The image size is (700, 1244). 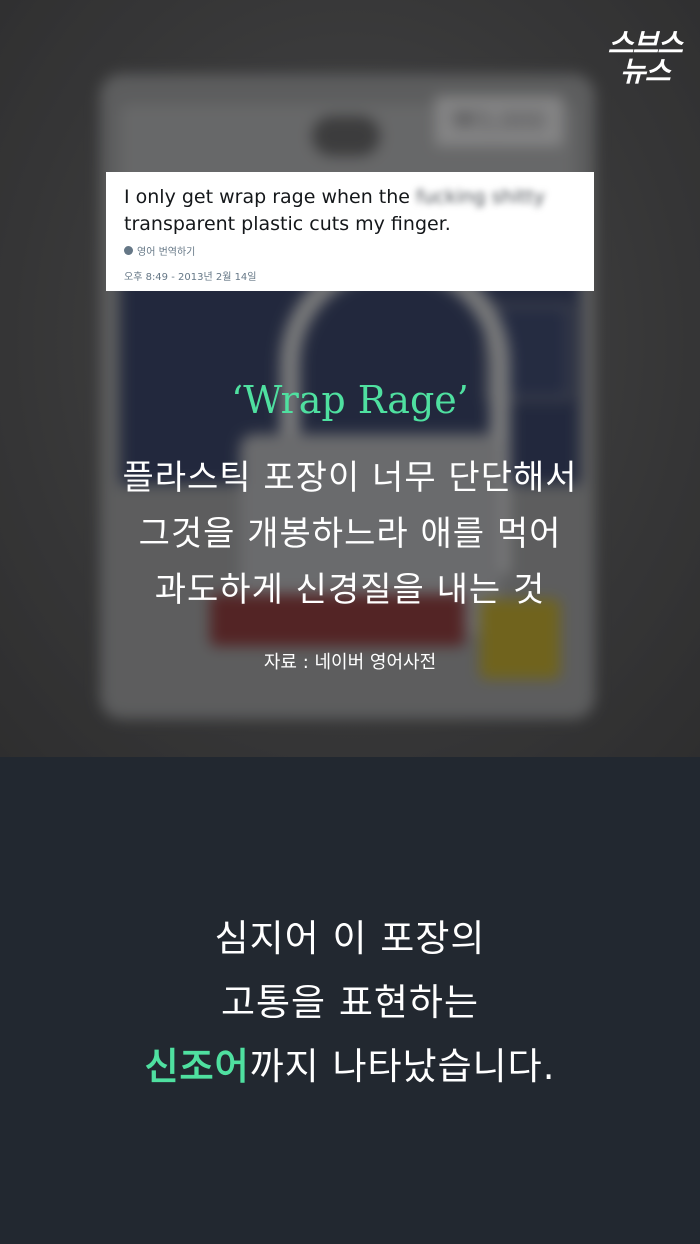 I want to click on caption-message: 심지어 이 포장의 고통을 표현하는 신조어까지 나타났습니다., so click(x=350, y=1002).